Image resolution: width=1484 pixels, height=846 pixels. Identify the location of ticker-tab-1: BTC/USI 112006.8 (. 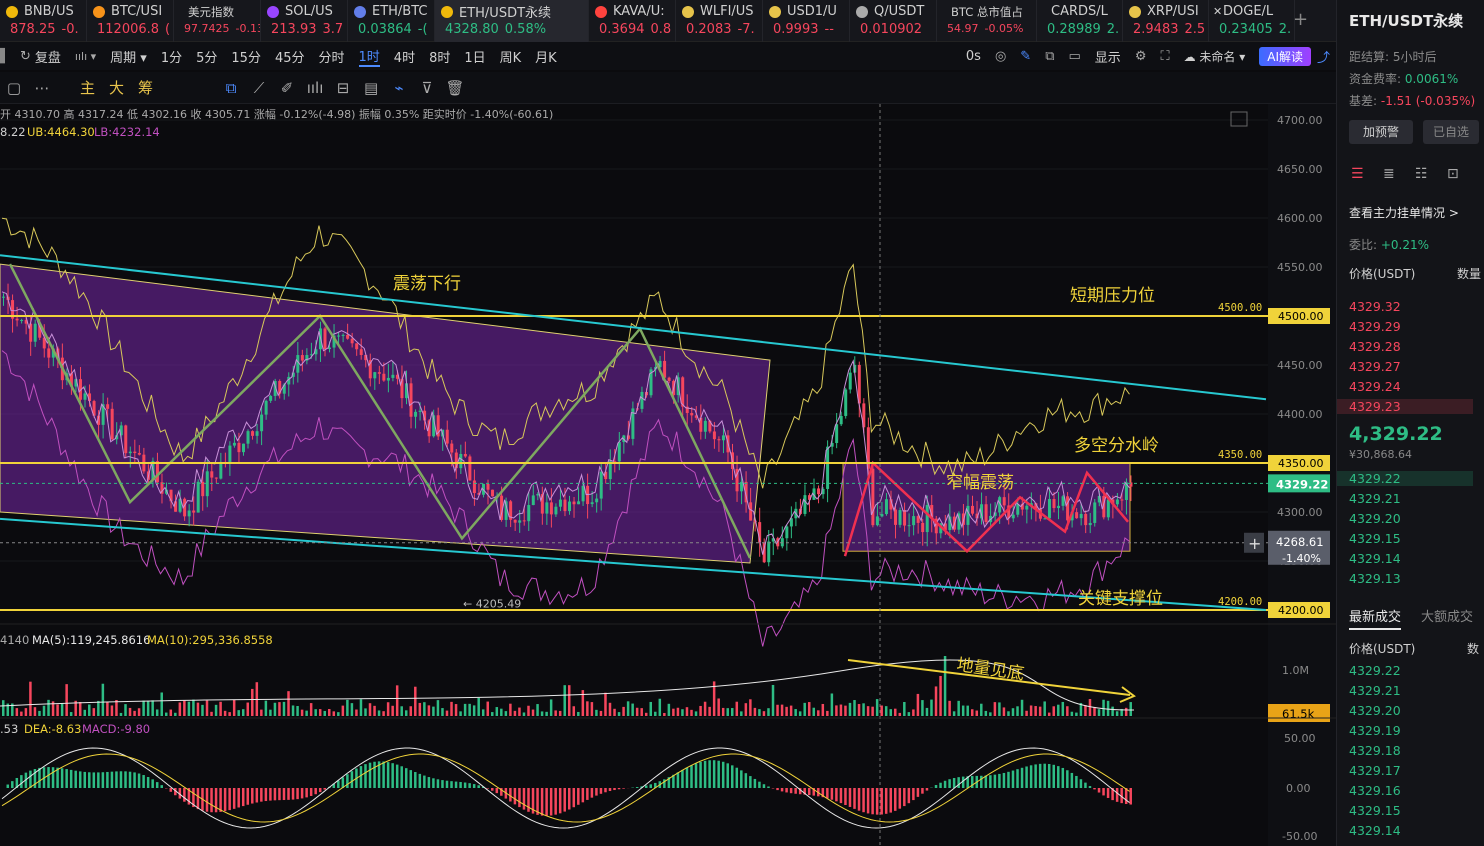
(130, 21).